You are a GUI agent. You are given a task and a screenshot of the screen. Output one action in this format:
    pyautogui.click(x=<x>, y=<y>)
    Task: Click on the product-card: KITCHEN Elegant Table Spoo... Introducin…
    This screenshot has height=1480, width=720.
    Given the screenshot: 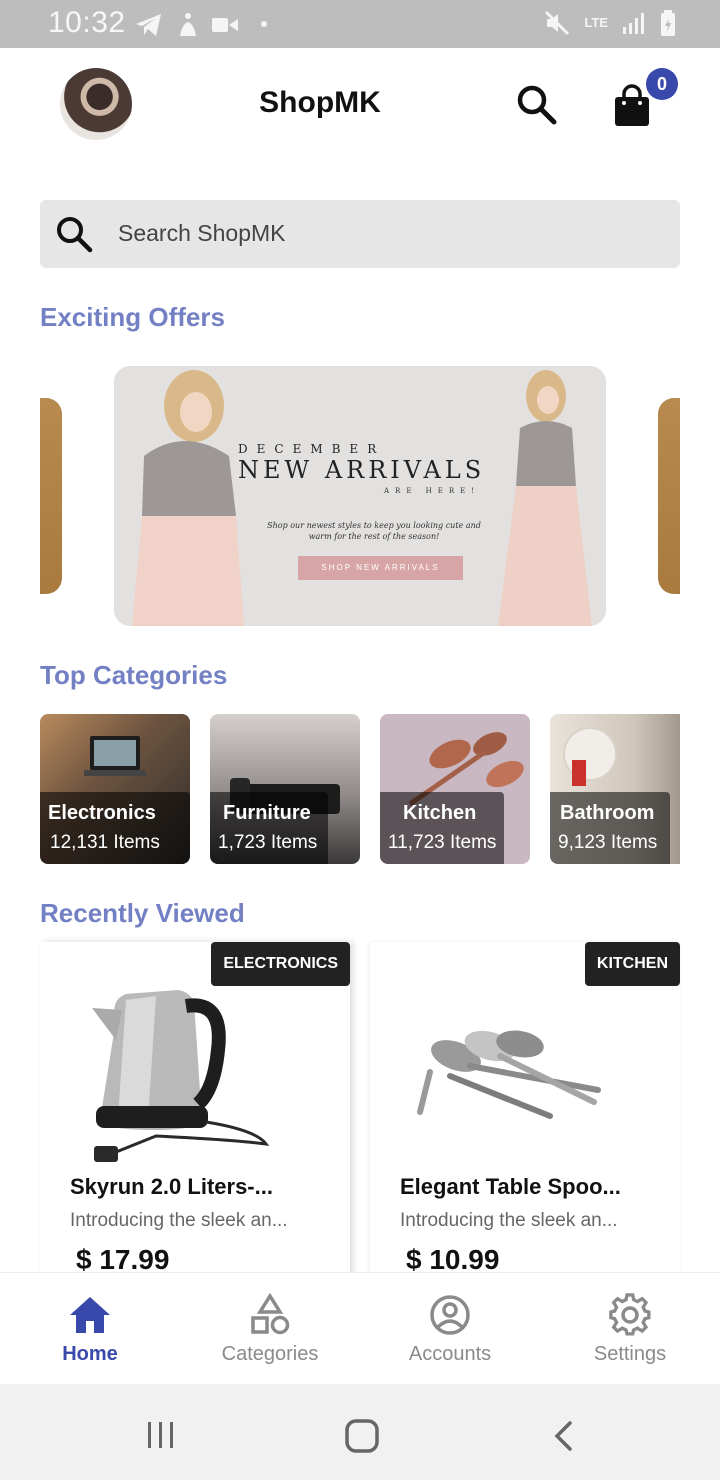 What is the action you would take?
    pyautogui.click(x=525, y=1112)
    